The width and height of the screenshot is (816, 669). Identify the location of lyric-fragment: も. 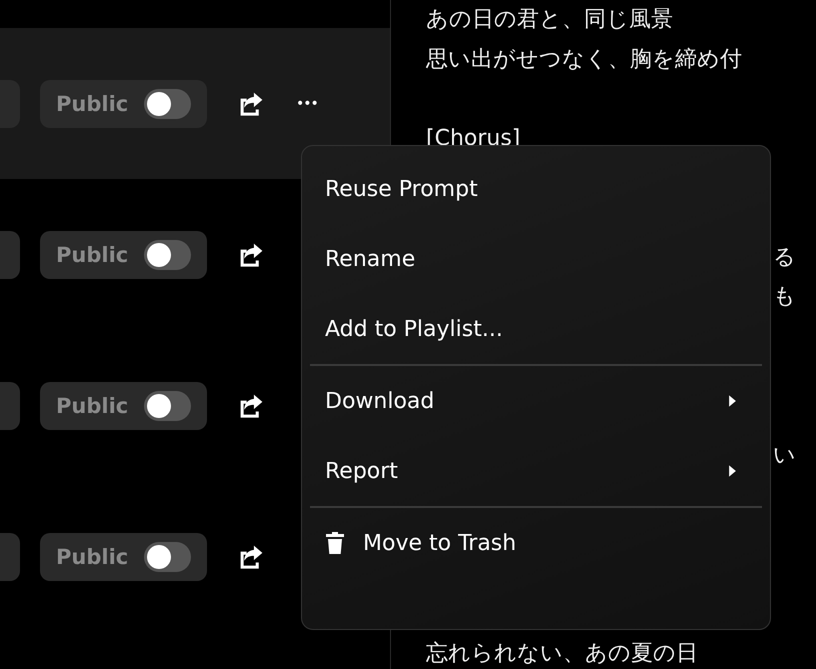
(784, 297).